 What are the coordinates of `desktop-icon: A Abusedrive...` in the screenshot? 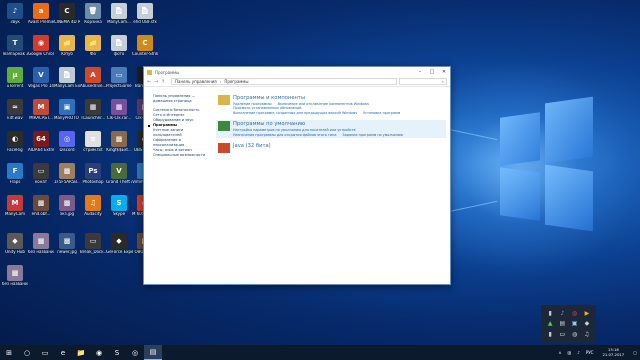 It's located at (93, 83).